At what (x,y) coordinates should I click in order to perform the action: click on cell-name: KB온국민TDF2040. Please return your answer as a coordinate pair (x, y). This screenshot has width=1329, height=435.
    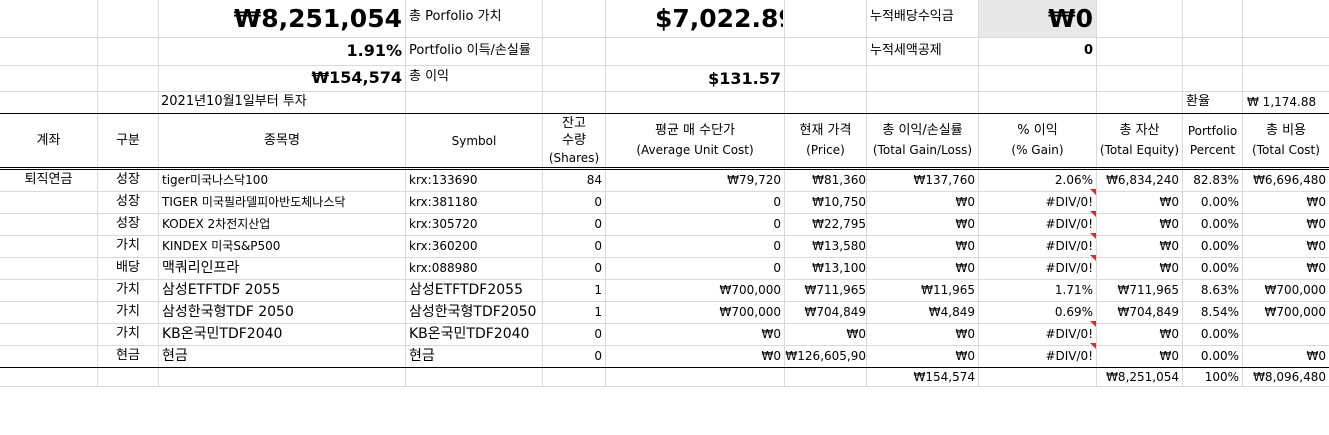
    Looking at the image, I should click on (283, 334).